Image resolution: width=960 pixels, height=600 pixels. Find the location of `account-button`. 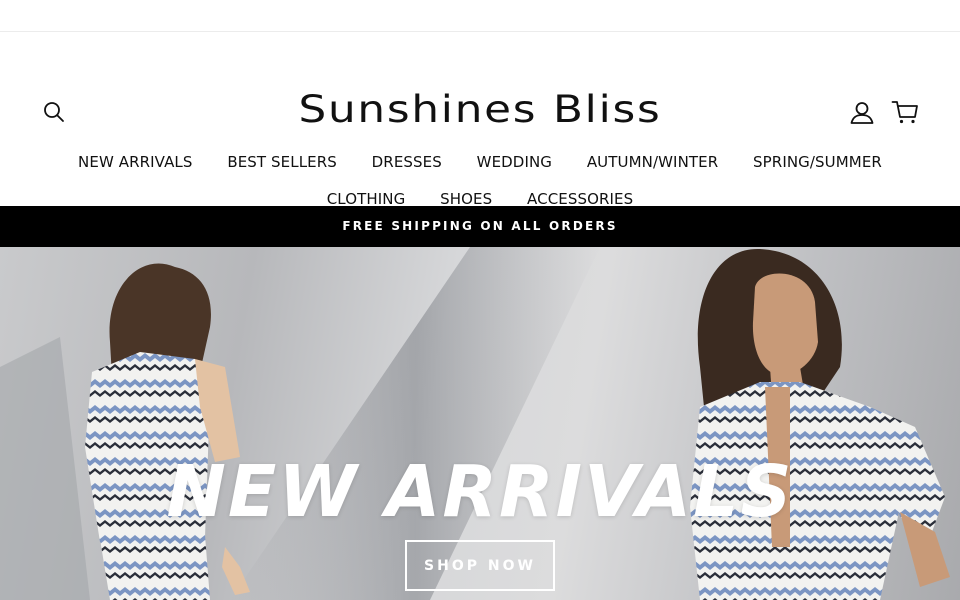

account-button is located at coordinates (862, 113).